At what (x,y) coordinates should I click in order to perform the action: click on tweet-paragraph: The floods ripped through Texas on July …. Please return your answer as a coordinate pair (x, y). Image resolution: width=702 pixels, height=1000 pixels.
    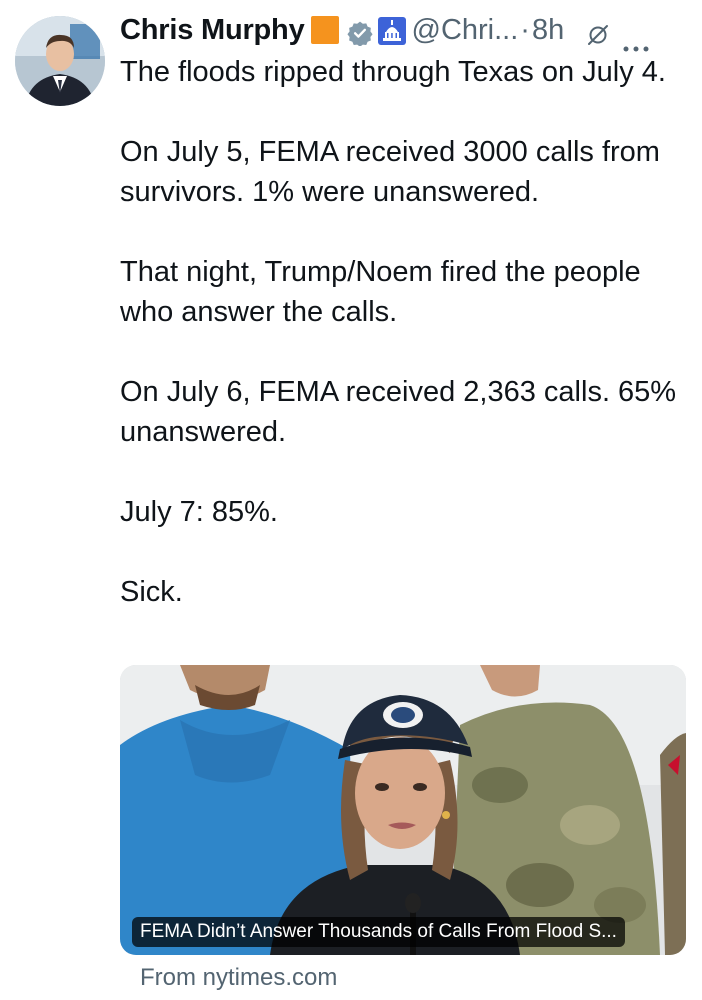
    Looking at the image, I should click on (393, 72).